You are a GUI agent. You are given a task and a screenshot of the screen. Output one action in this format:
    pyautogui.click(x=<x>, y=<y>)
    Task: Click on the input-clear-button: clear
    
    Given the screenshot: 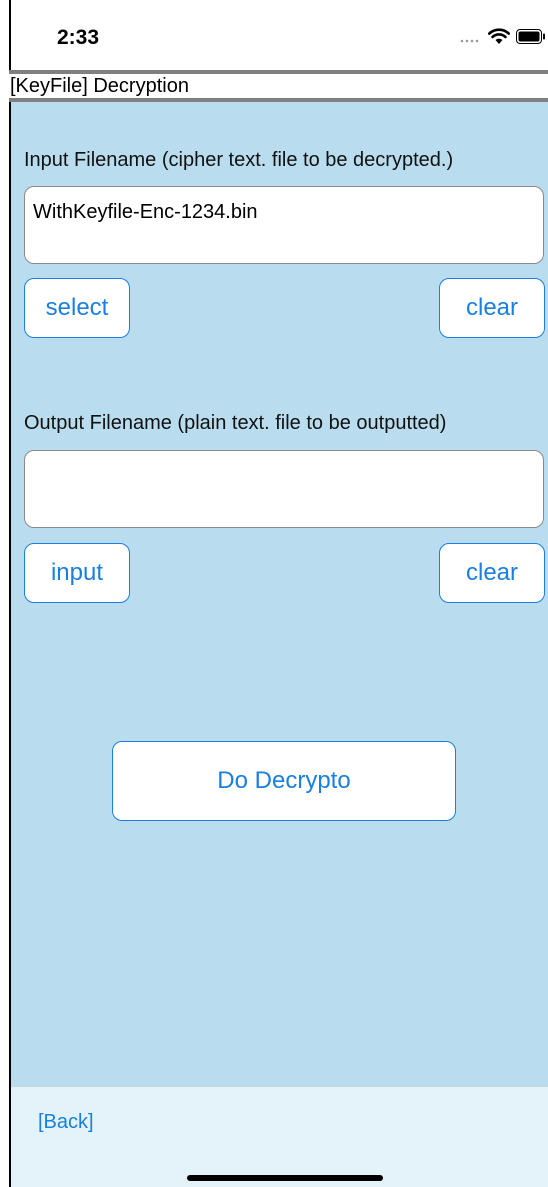 What is the action you would take?
    pyautogui.click(x=492, y=308)
    